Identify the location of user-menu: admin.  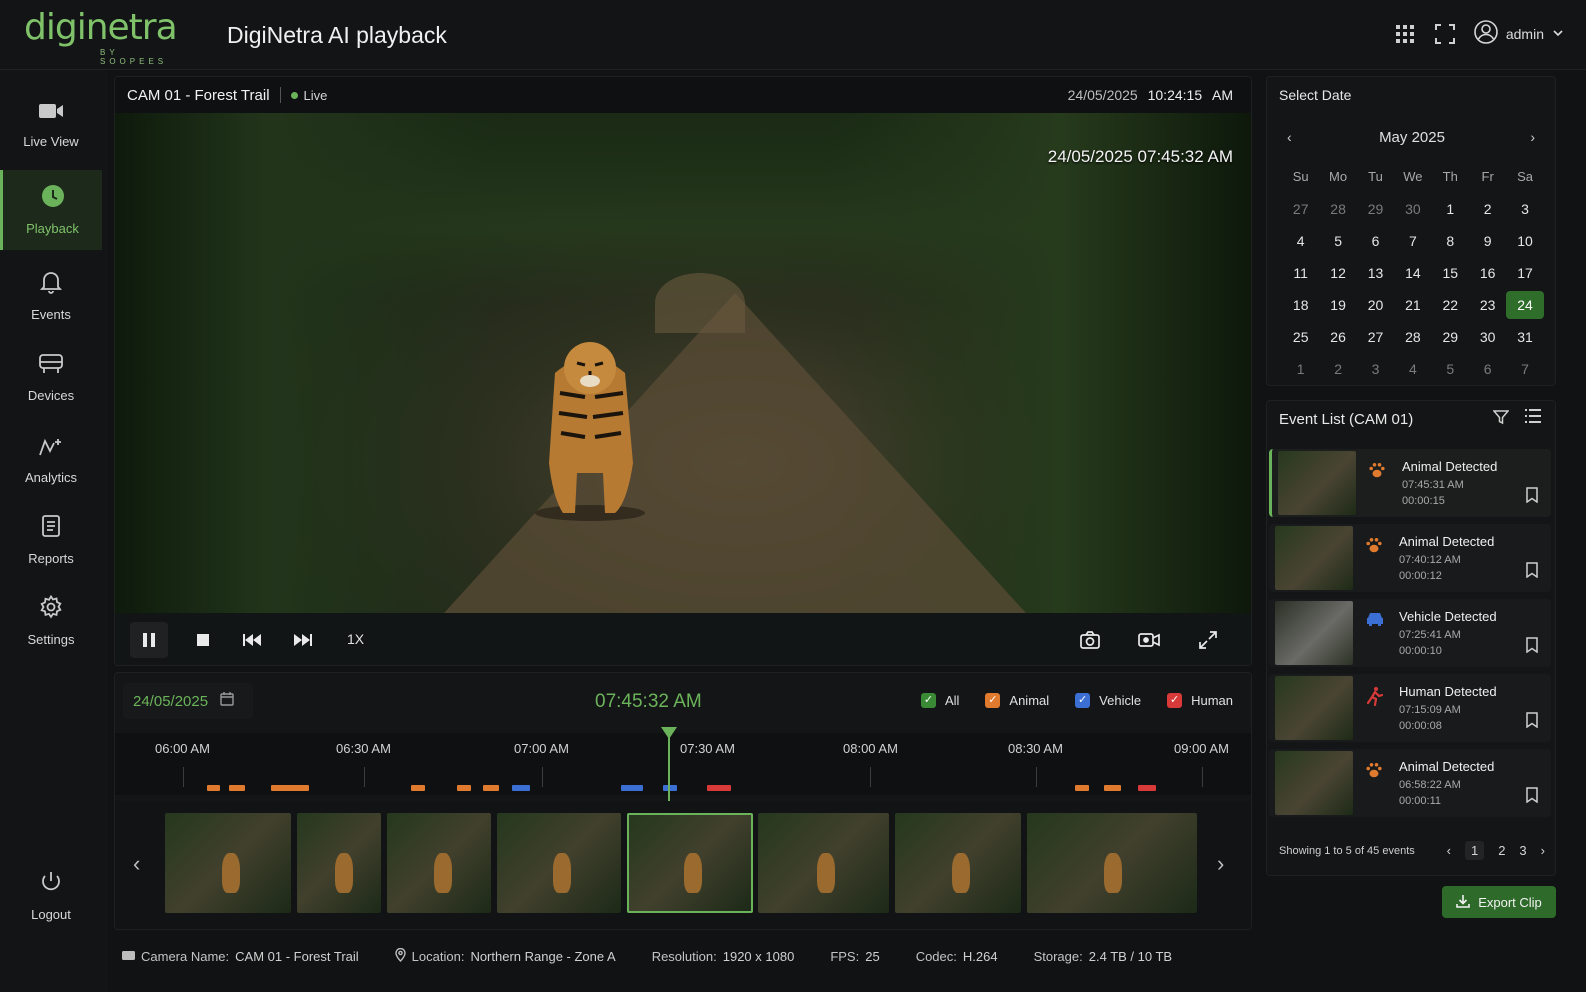
(1519, 33).